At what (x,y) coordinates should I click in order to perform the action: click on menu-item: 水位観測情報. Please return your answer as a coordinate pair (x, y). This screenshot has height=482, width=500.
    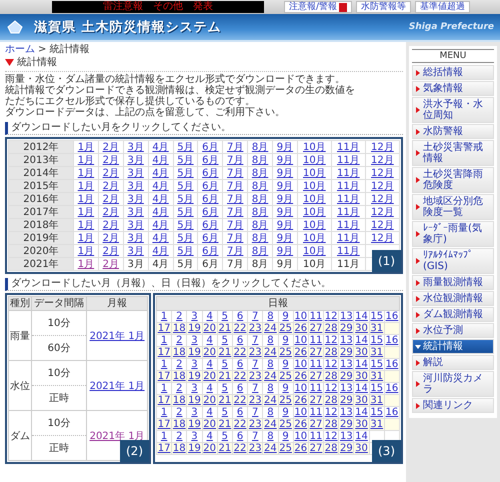
    Looking at the image, I should click on (453, 298).